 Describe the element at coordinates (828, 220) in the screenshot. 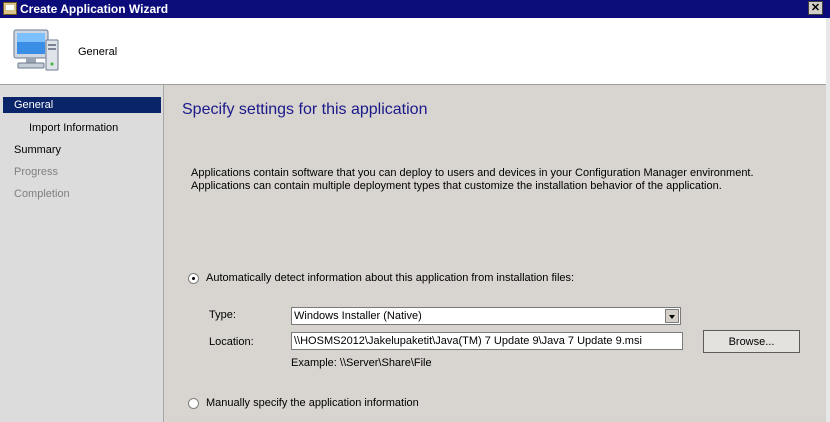

I see `window-border` at that location.